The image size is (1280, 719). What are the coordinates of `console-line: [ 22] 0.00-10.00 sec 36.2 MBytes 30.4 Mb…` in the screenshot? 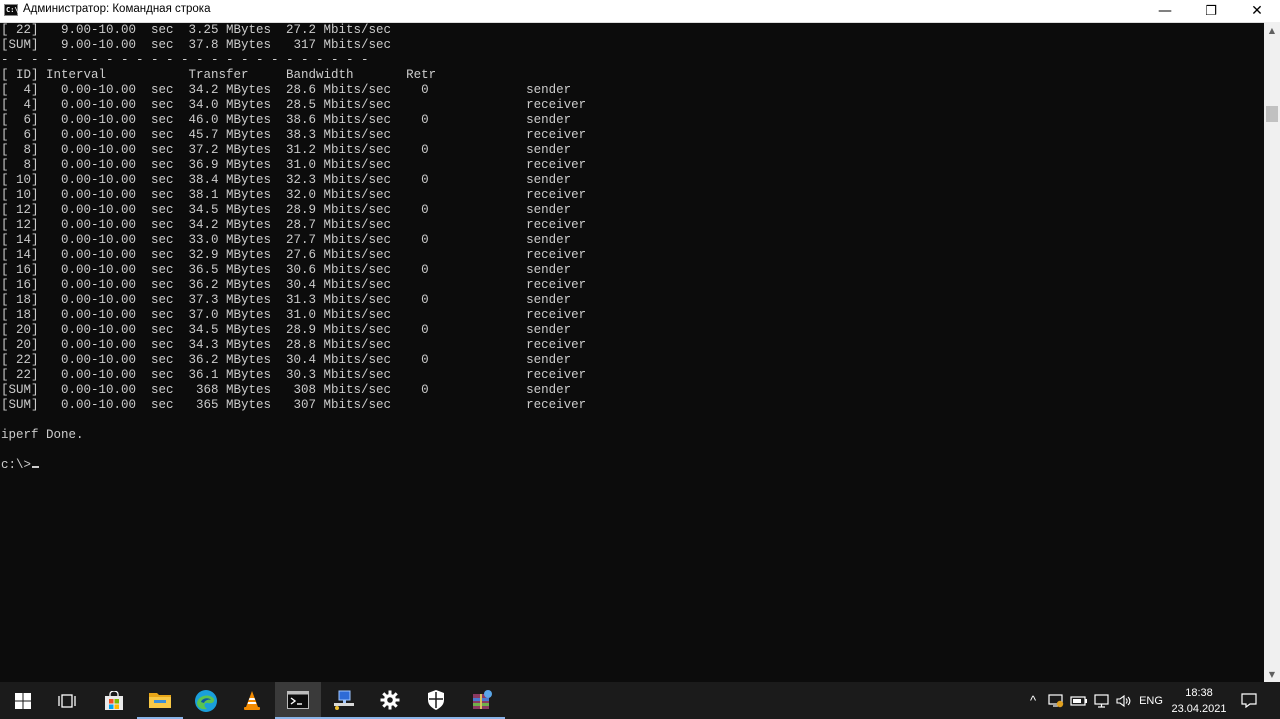 It's located at (286, 360).